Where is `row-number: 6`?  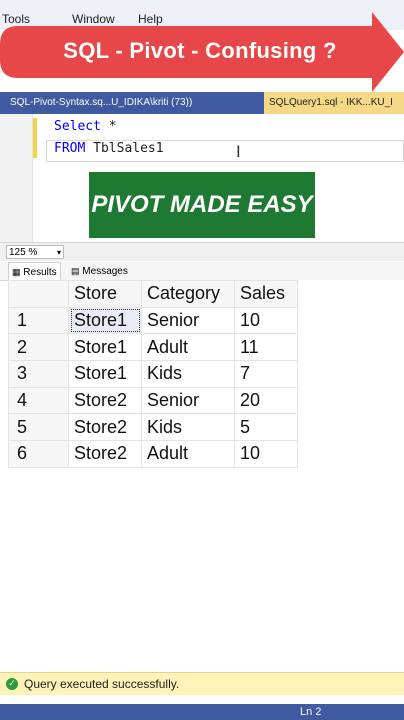
row-number: 6 is located at coordinates (38, 454).